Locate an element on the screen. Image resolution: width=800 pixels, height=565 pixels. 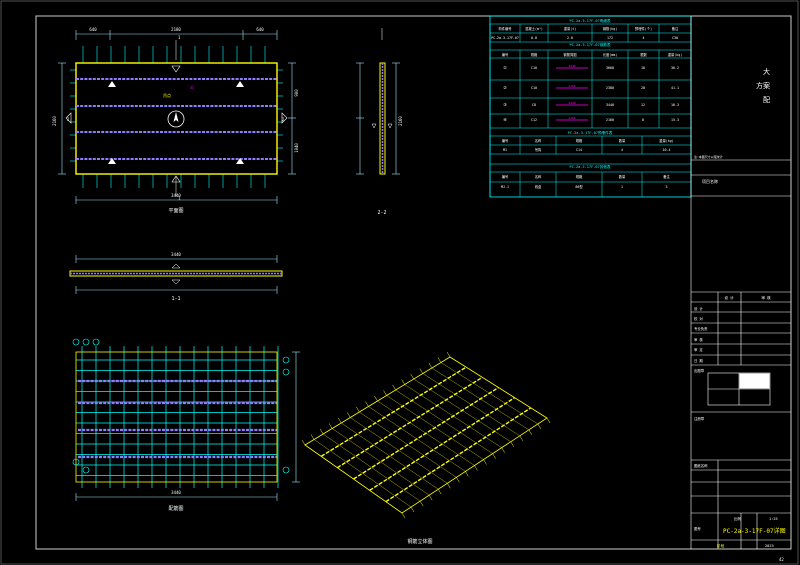
iso-slab-outline is located at coordinates (426, 435).